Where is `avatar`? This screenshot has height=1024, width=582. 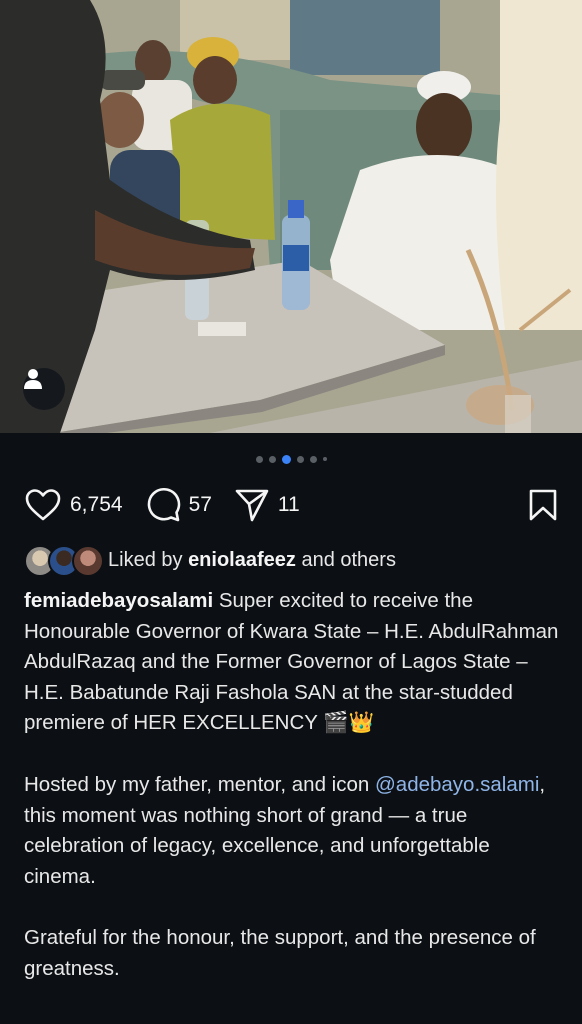
avatar is located at coordinates (88, 561).